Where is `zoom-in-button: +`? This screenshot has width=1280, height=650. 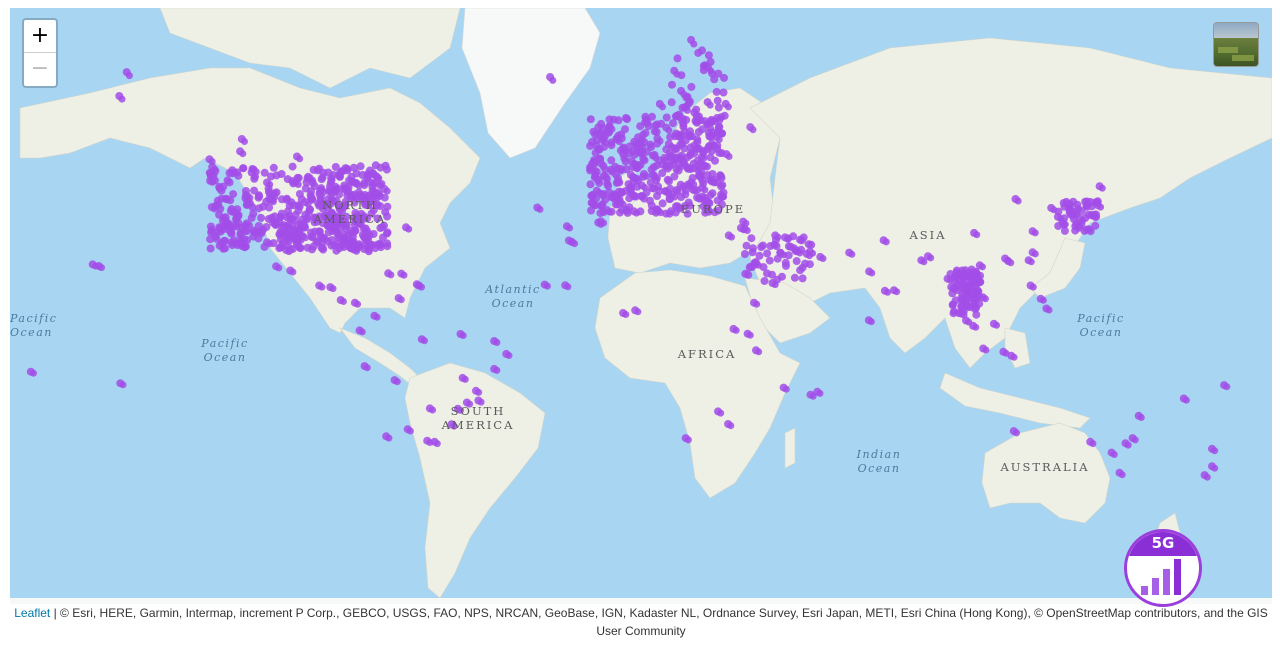 zoom-in-button: + is located at coordinates (40, 36).